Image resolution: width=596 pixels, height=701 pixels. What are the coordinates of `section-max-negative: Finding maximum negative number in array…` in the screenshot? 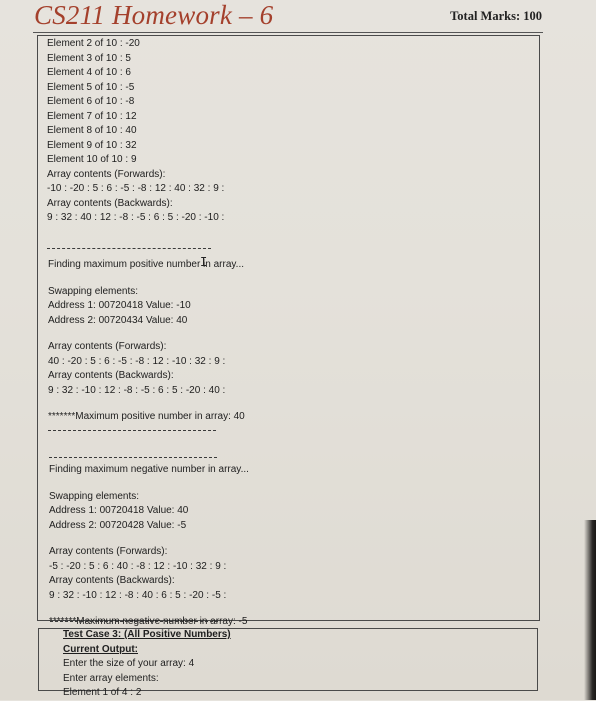 It's located at (149, 546).